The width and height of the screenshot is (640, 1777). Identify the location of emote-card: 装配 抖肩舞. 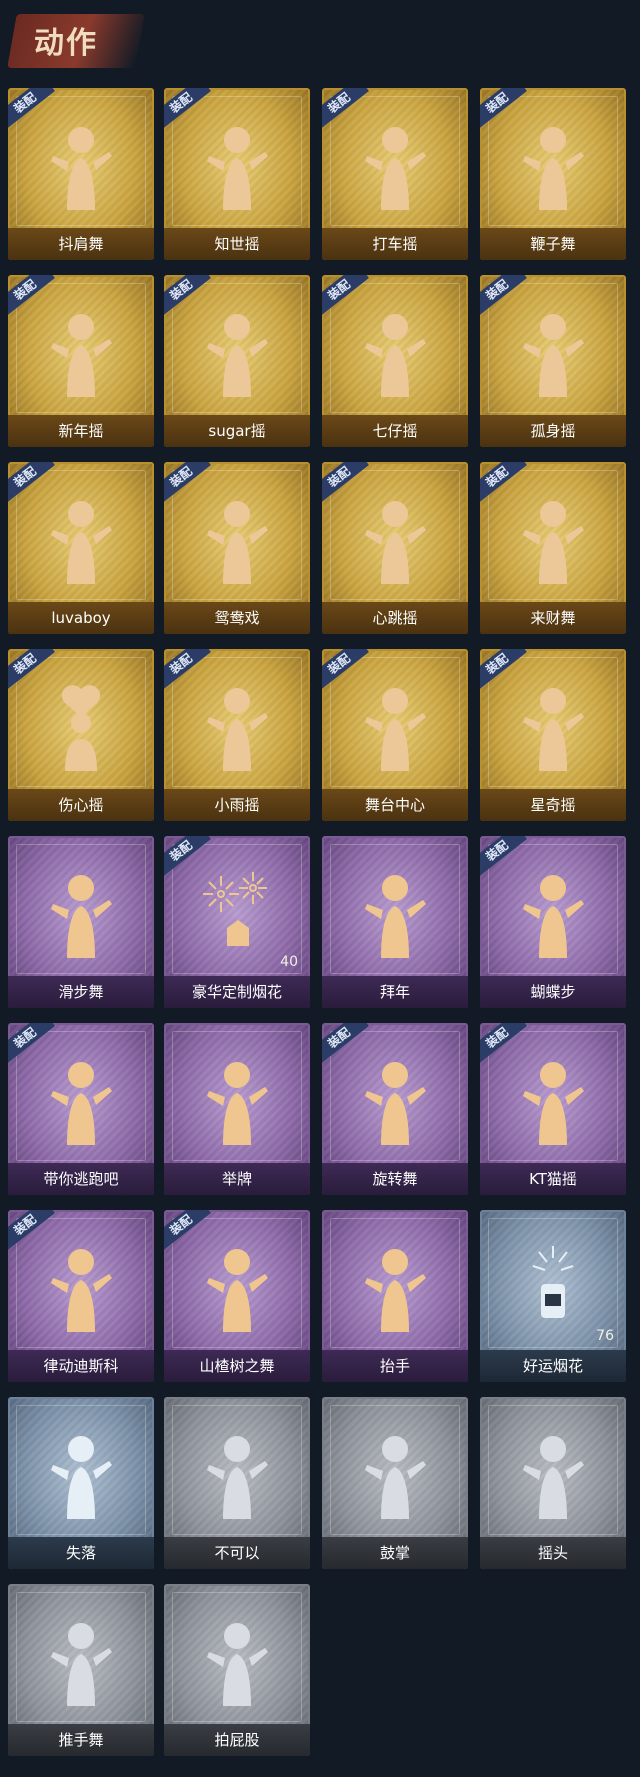
(81, 174).